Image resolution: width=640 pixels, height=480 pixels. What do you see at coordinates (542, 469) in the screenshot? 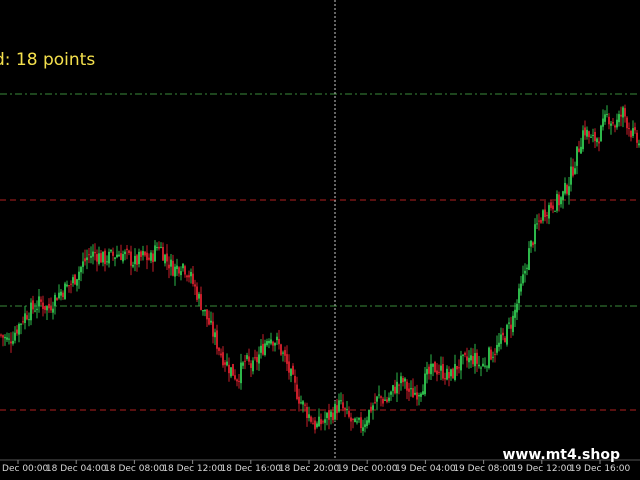
I see `time-tick-label: 19 Dec 12:00` at bounding box center [542, 469].